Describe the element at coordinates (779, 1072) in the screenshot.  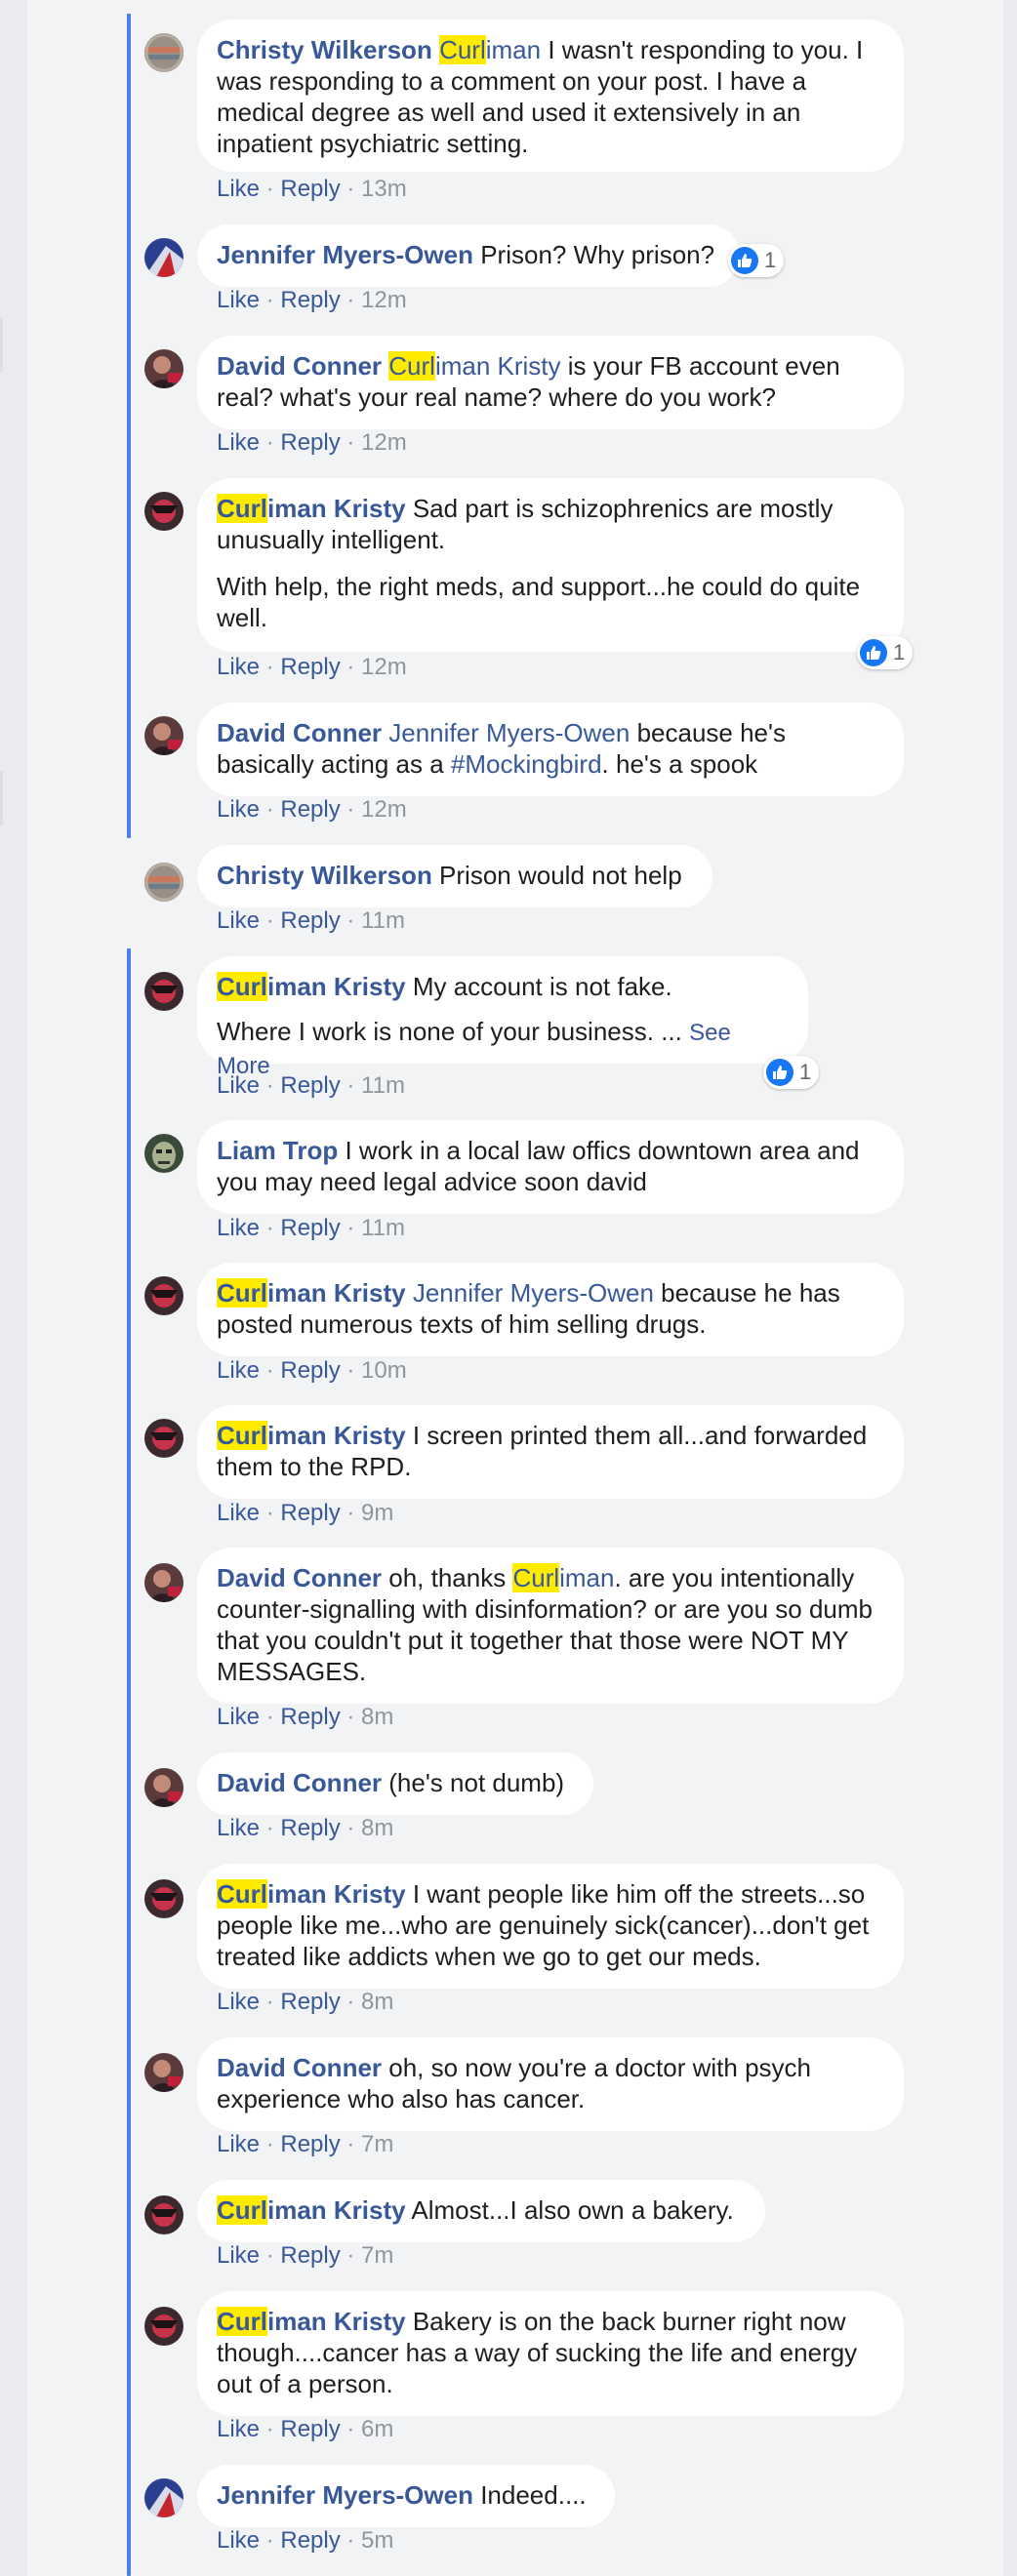
I see `like-reaction-icon` at that location.